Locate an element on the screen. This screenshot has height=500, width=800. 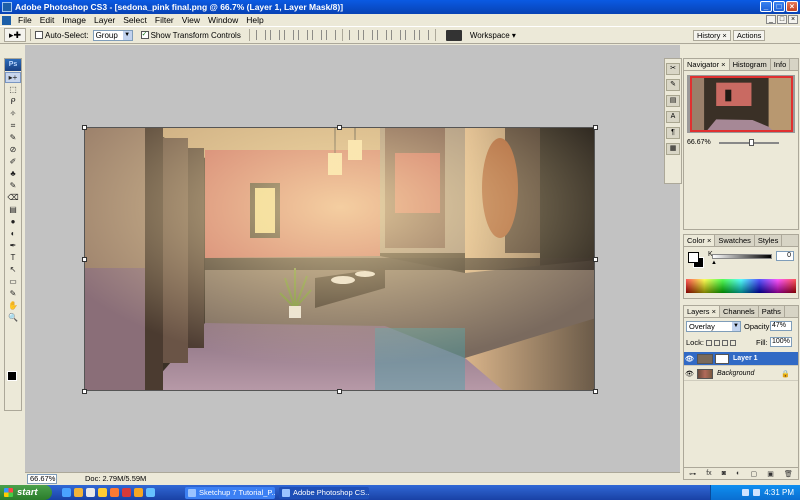
color-ramp is located at coordinates (741, 286).